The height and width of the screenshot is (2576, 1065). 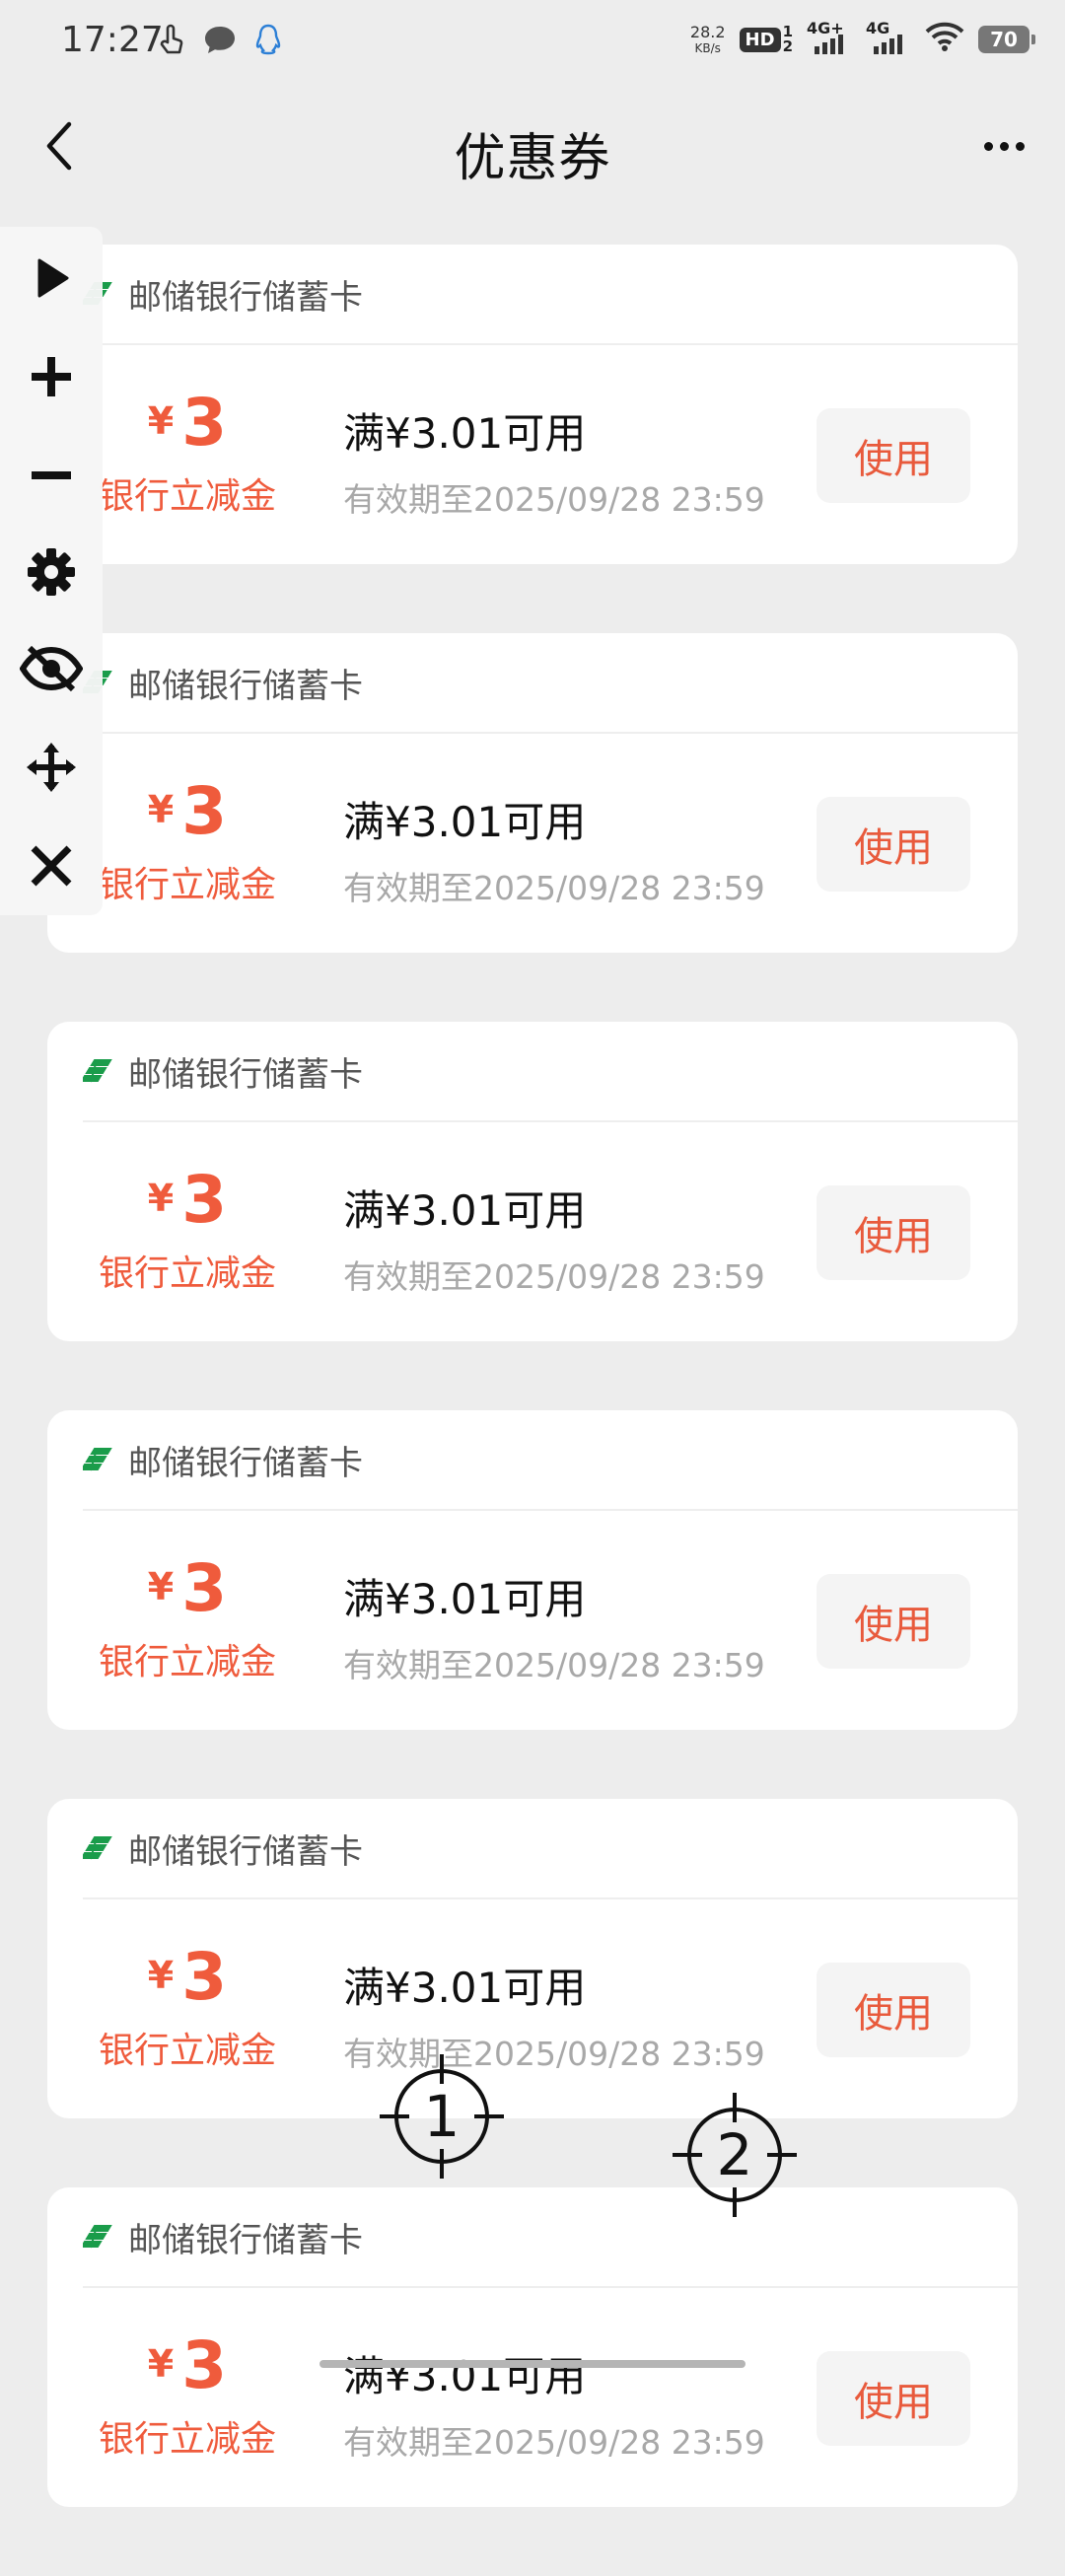 I want to click on battery-level: 70, so click(x=1004, y=39).